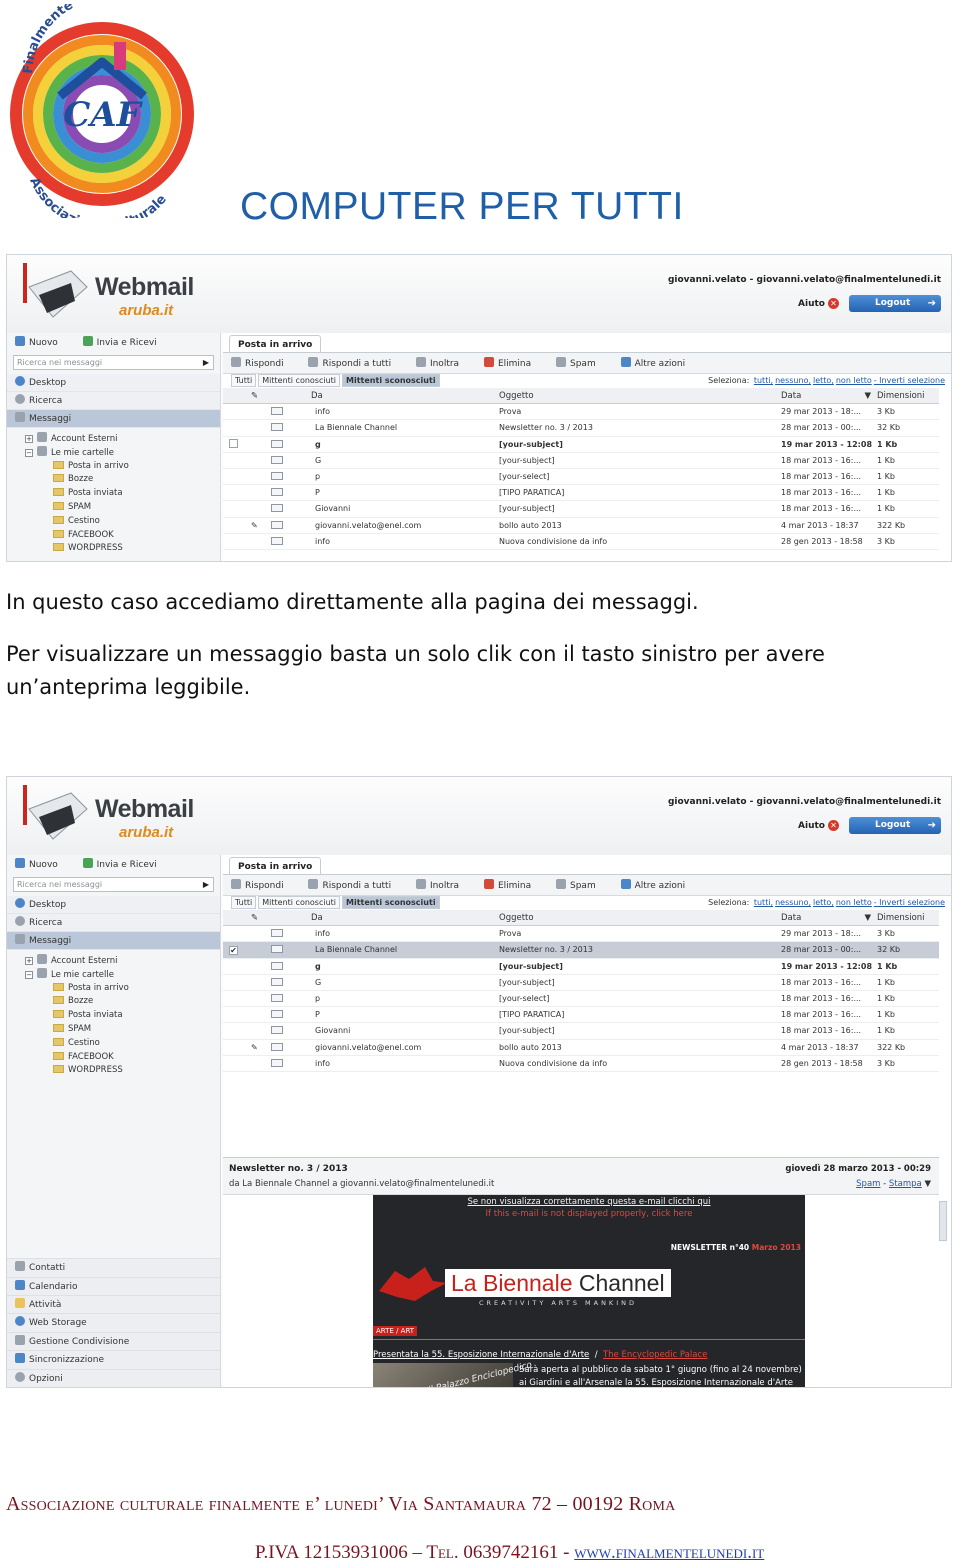 This screenshot has width=960, height=1567. Describe the element at coordinates (349, 363) in the screenshot. I see `reply-all-button: Rispondi a tutti` at that location.